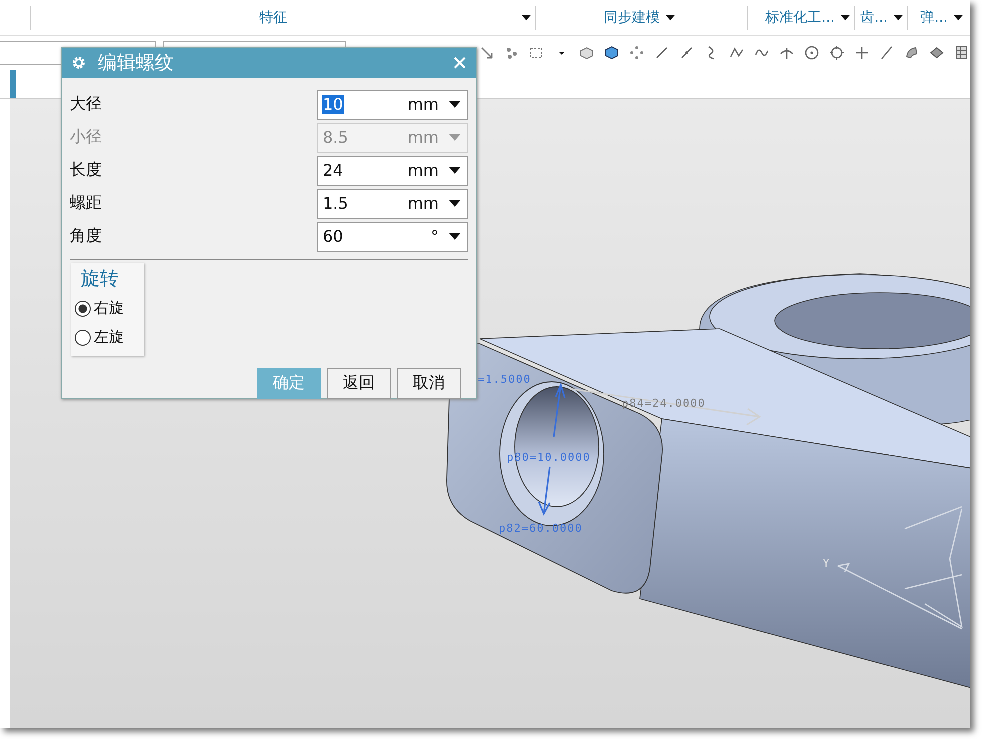 The height and width of the screenshot is (739, 982). I want to click on field-label: 小径, so click(86, 137).